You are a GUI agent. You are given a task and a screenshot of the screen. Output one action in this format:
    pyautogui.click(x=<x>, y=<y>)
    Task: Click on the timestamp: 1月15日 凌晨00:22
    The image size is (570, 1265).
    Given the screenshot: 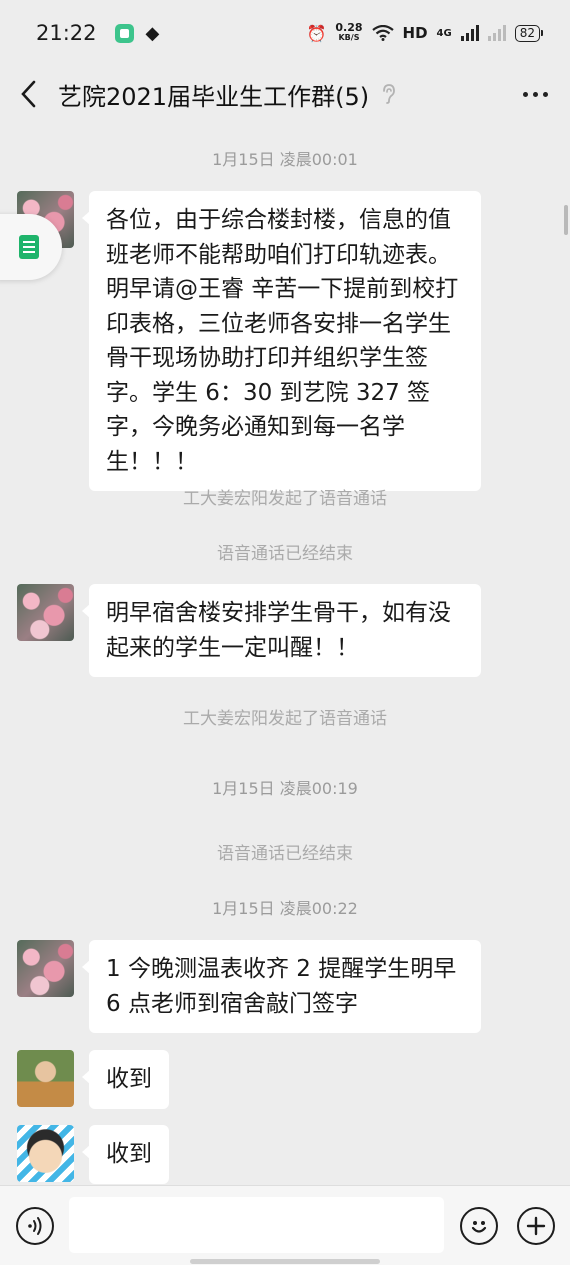 What is the action you would take?
    pyautogui.click(x=285, y=908)
    